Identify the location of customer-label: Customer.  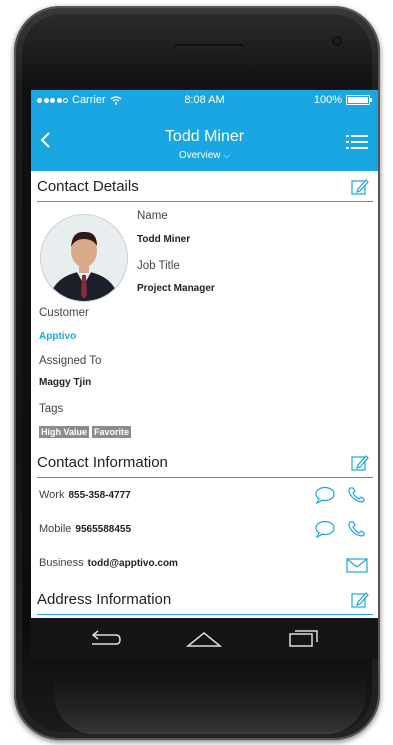
(64, 313).